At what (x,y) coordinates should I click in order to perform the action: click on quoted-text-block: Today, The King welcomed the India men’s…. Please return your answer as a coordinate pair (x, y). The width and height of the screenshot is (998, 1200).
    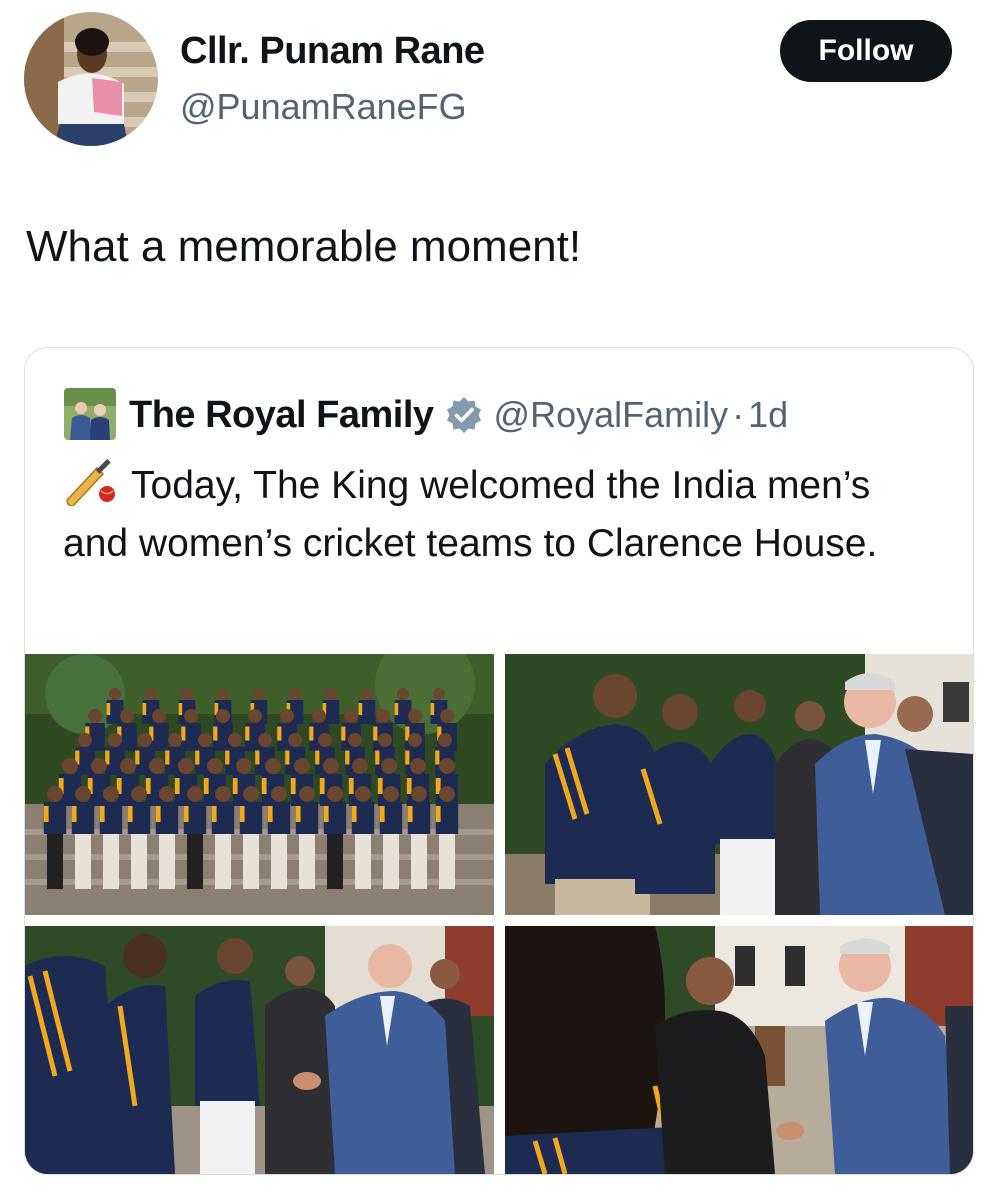
    Looking at the image, I should click on (503, 514).